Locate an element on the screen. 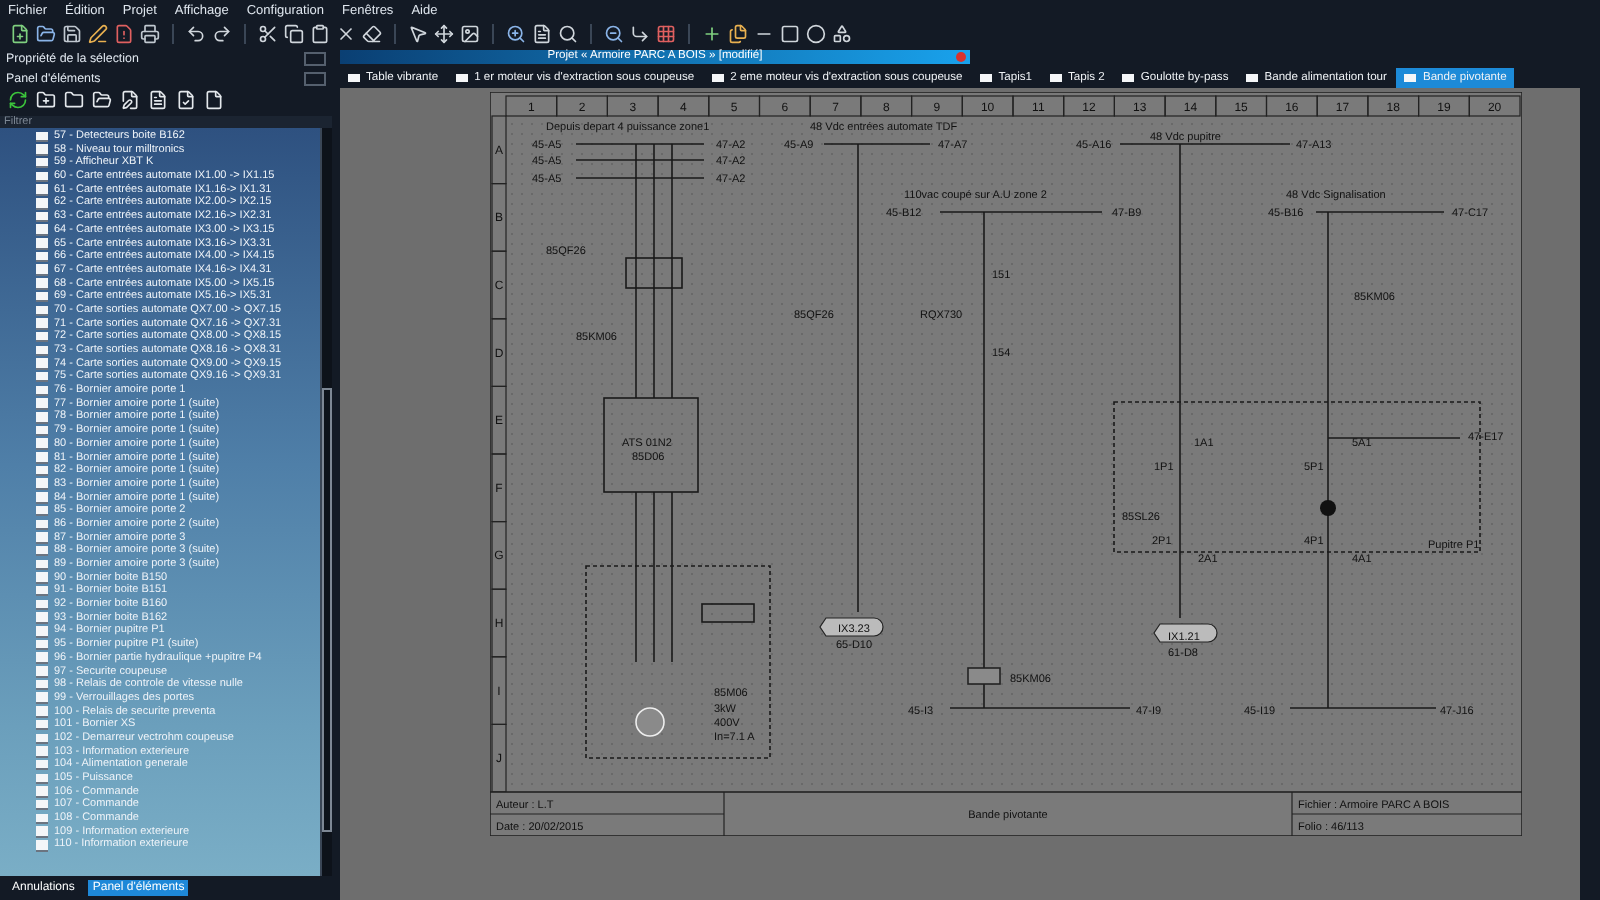  add-icon is located at coordinates (712, 34).